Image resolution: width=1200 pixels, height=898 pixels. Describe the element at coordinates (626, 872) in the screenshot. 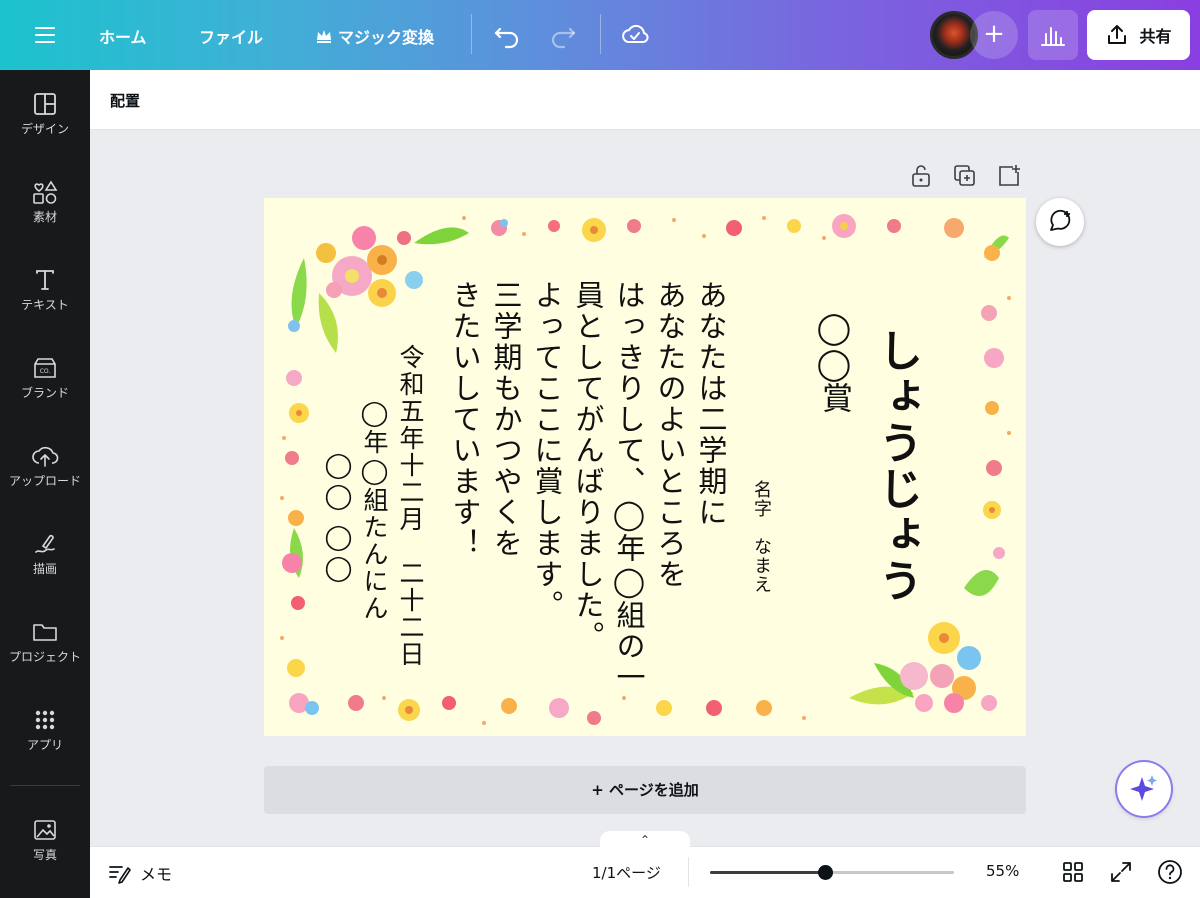

I see `page-indicator: 1/1ページ` at that location.